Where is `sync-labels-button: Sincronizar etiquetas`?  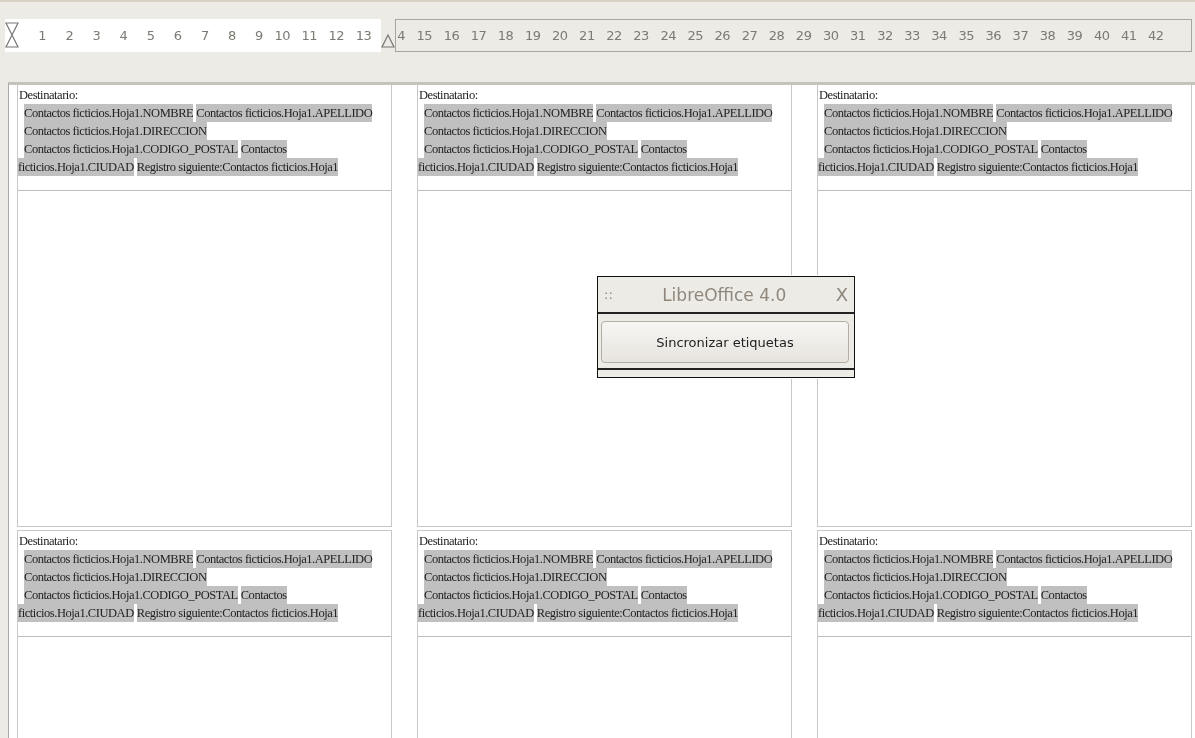
sync-labels-button: Sincronizar etiquetas is located at coordinates (725, 342).